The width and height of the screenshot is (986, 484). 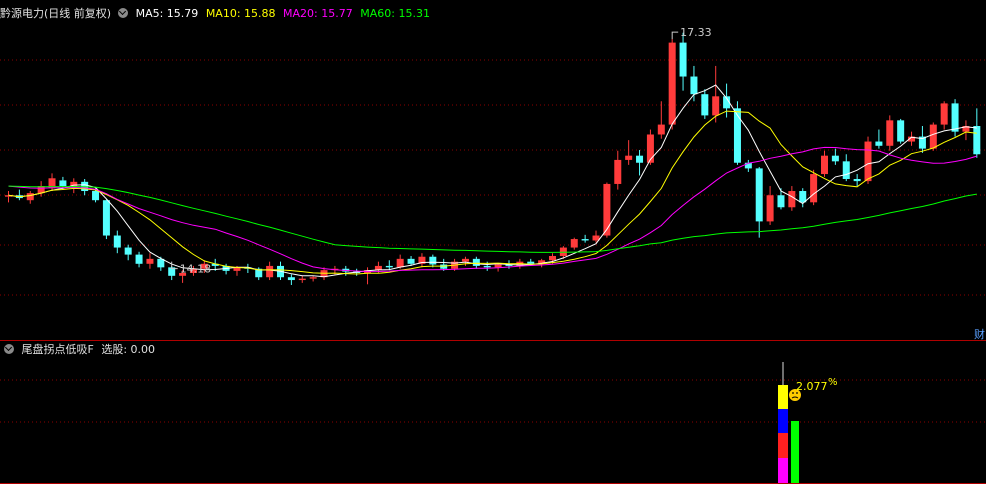 I want to click on indicator-bar-magenta, so click(x=783, y=470).